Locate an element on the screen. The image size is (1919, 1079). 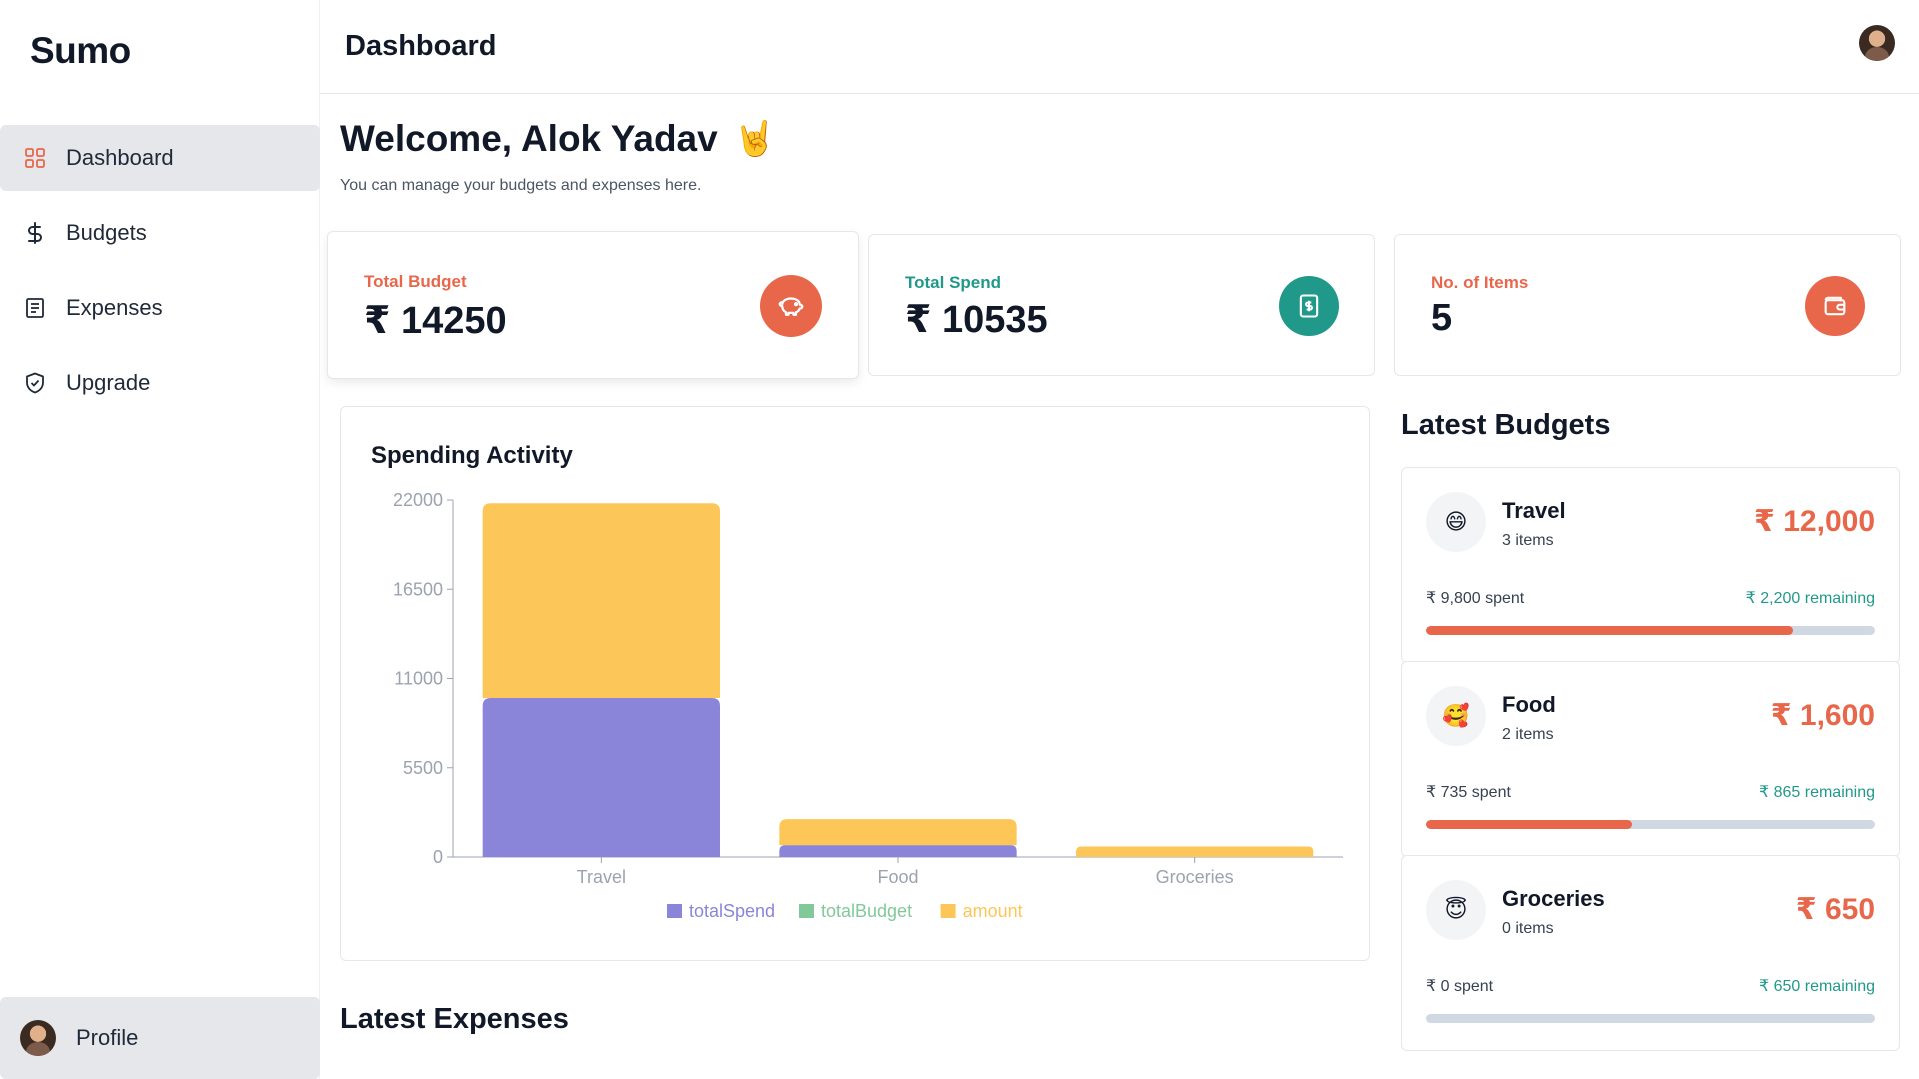
budget-name: Travel is located at coordinates (1534, 510).